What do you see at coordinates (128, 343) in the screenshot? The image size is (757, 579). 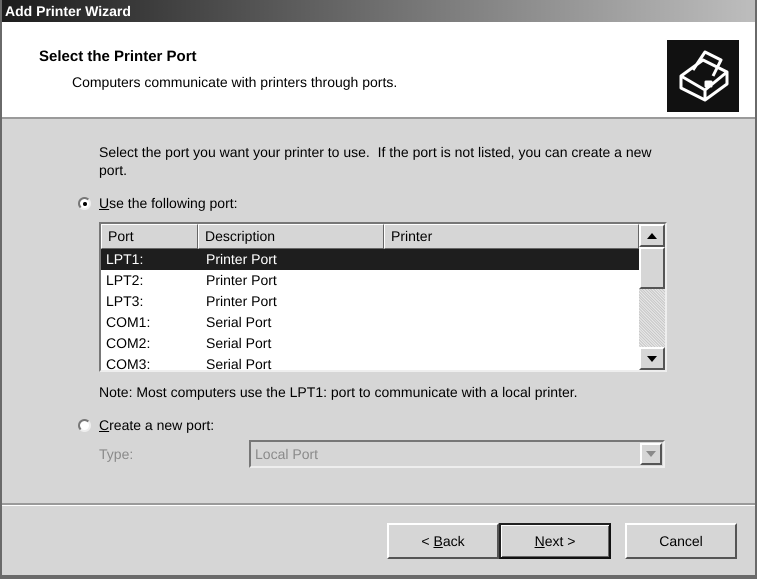 I see `table-cell-text: COM2:` at bounding box center [128, 343].